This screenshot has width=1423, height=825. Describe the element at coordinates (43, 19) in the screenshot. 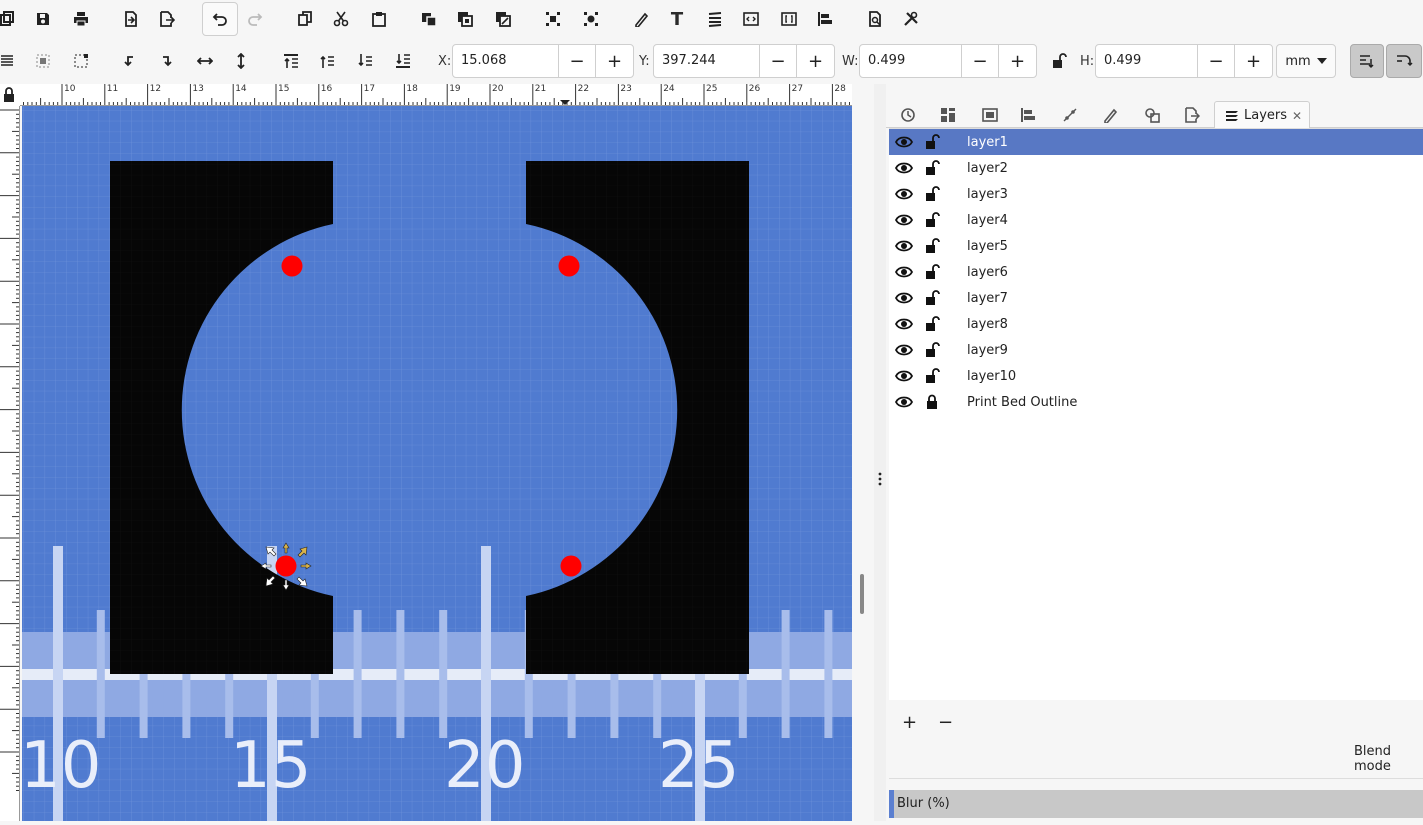

I see `save-icon` at that location.